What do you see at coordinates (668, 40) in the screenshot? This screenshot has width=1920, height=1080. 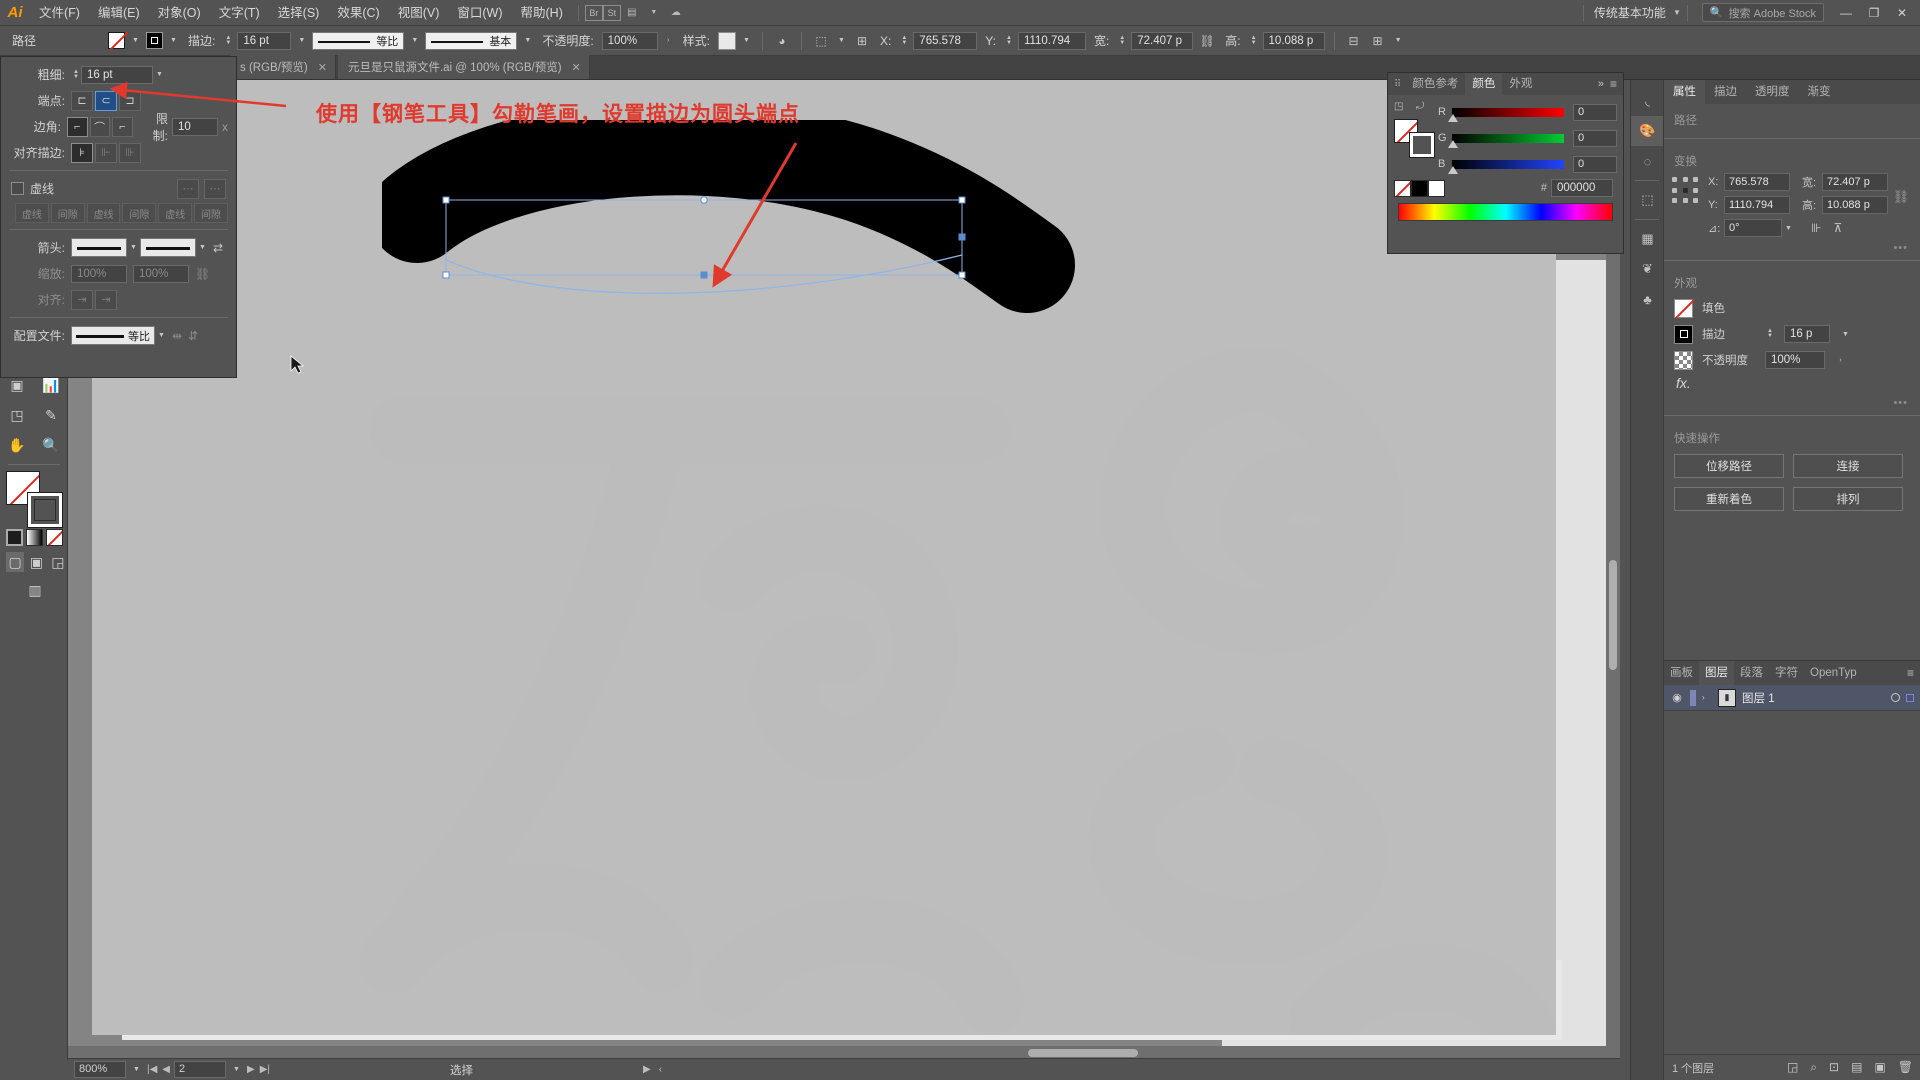 I see `opacity-flyout-icon: ›` at bounding box center [668, 40].